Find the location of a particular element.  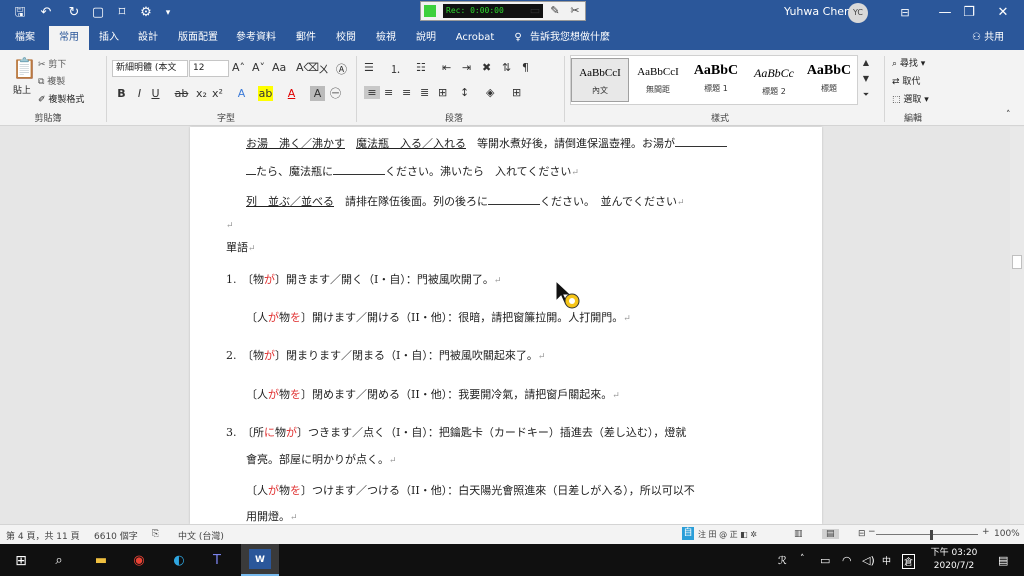

strikethrough-button: ab is located at coordinates (181, 93).